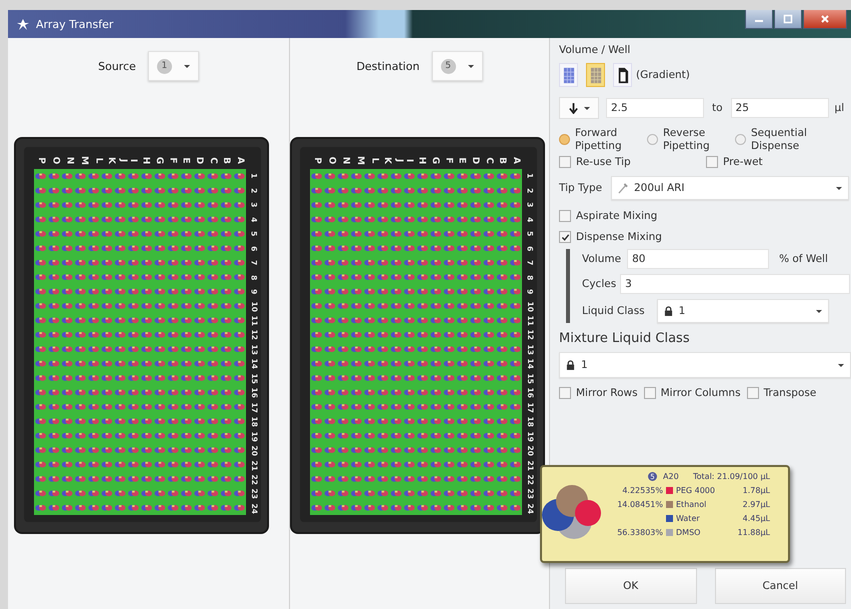 The width and height of the screenshot is (851, 609). What do you see at coordinates (640, 532) in the screenshot?
I see `component-percent: 56.33803%` at bounding box center [640, 532].